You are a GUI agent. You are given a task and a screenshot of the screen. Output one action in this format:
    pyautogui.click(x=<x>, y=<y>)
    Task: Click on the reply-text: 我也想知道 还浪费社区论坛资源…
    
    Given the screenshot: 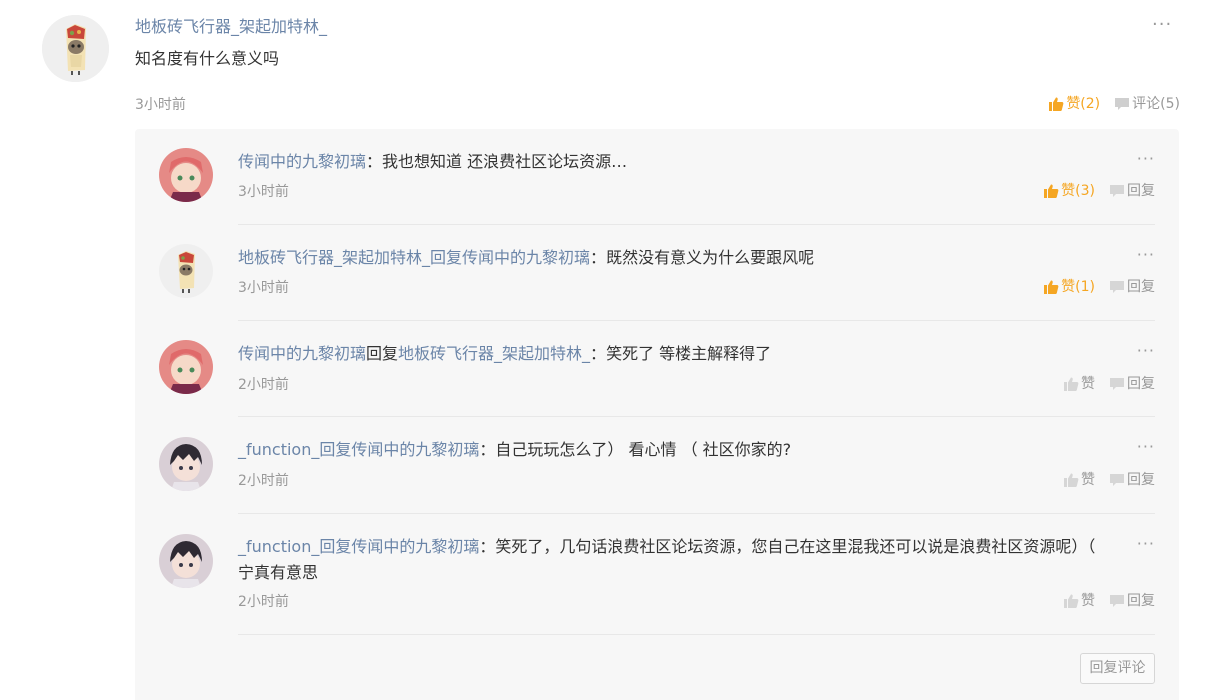 What is the action you would take?
    pyautogui.click(x=505, y=161)
    